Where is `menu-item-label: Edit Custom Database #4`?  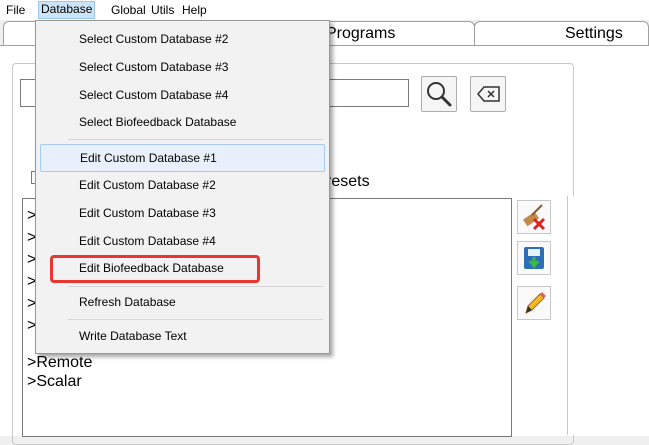 menu-item-label: Edit Custom Database #4 is located at coordinates (147, 241).